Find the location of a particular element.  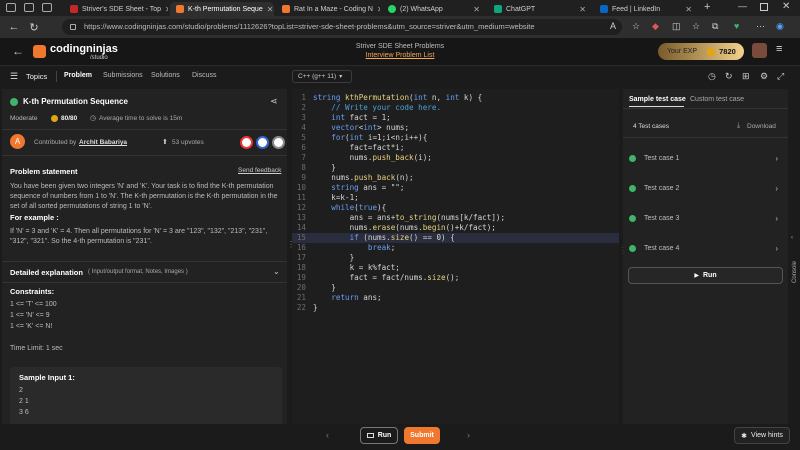

browser-essentials-icon: ♥ is located at coordinates (736, 26).